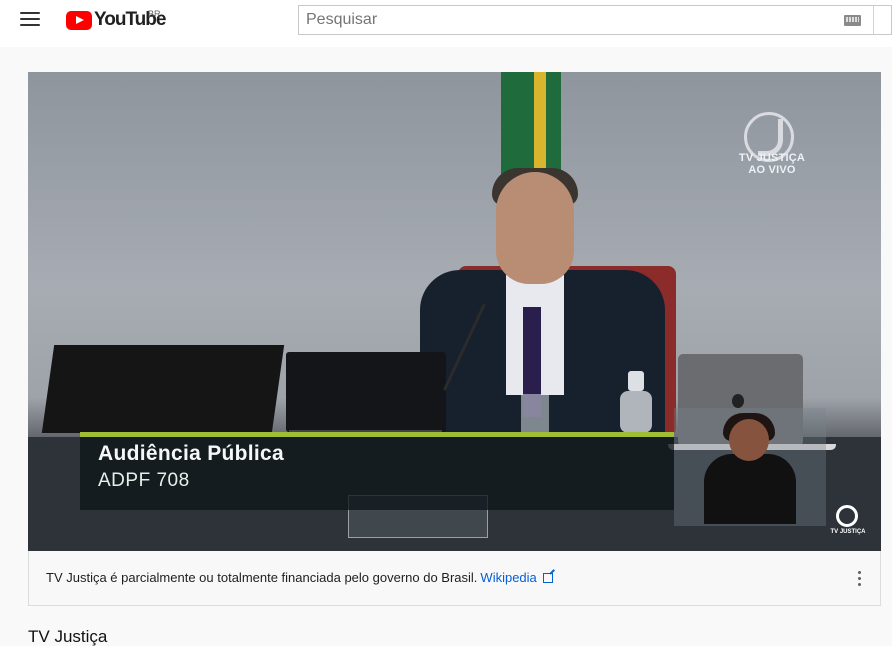  Describe the element at coordinates (859, 579) in the screenshot. I see `more-vertical-icon` at that location.